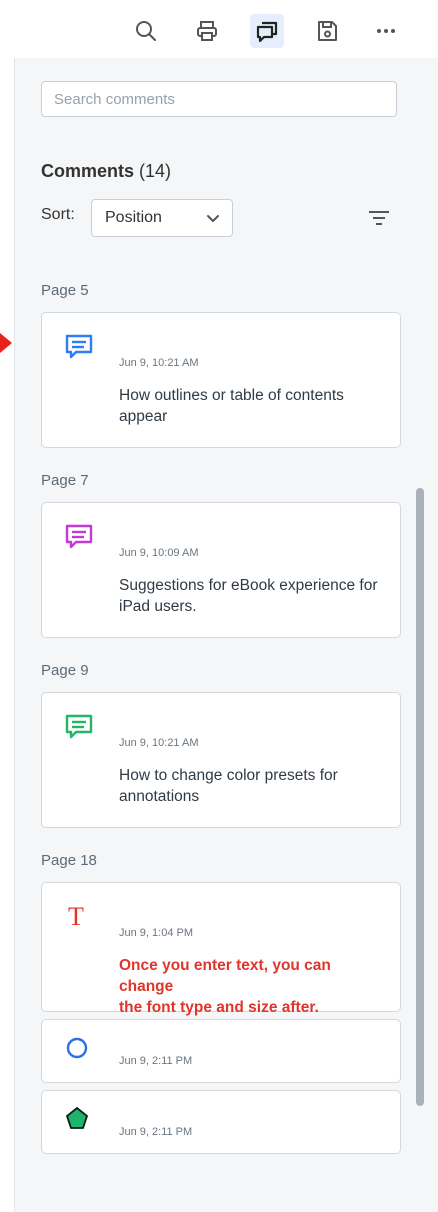  Describe the element at coordinates (213, 218) in the screenshot. I see `chevron-down-icon` at that location.